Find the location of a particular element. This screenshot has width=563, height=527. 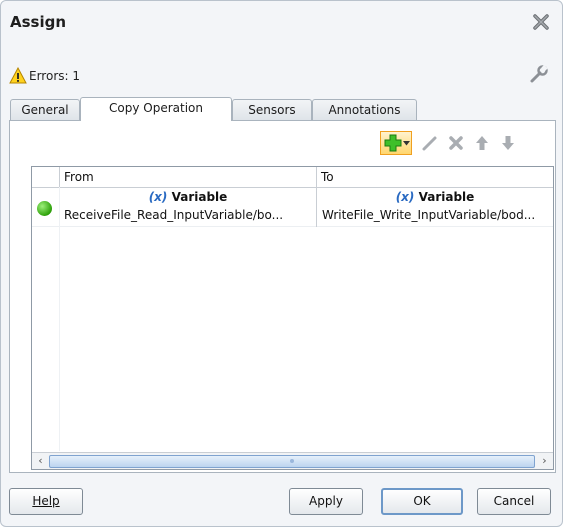

from-type-label: Variable is located at coordinates (199, 197).